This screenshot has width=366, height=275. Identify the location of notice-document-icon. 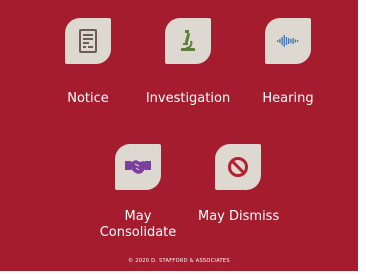
(88, 41).